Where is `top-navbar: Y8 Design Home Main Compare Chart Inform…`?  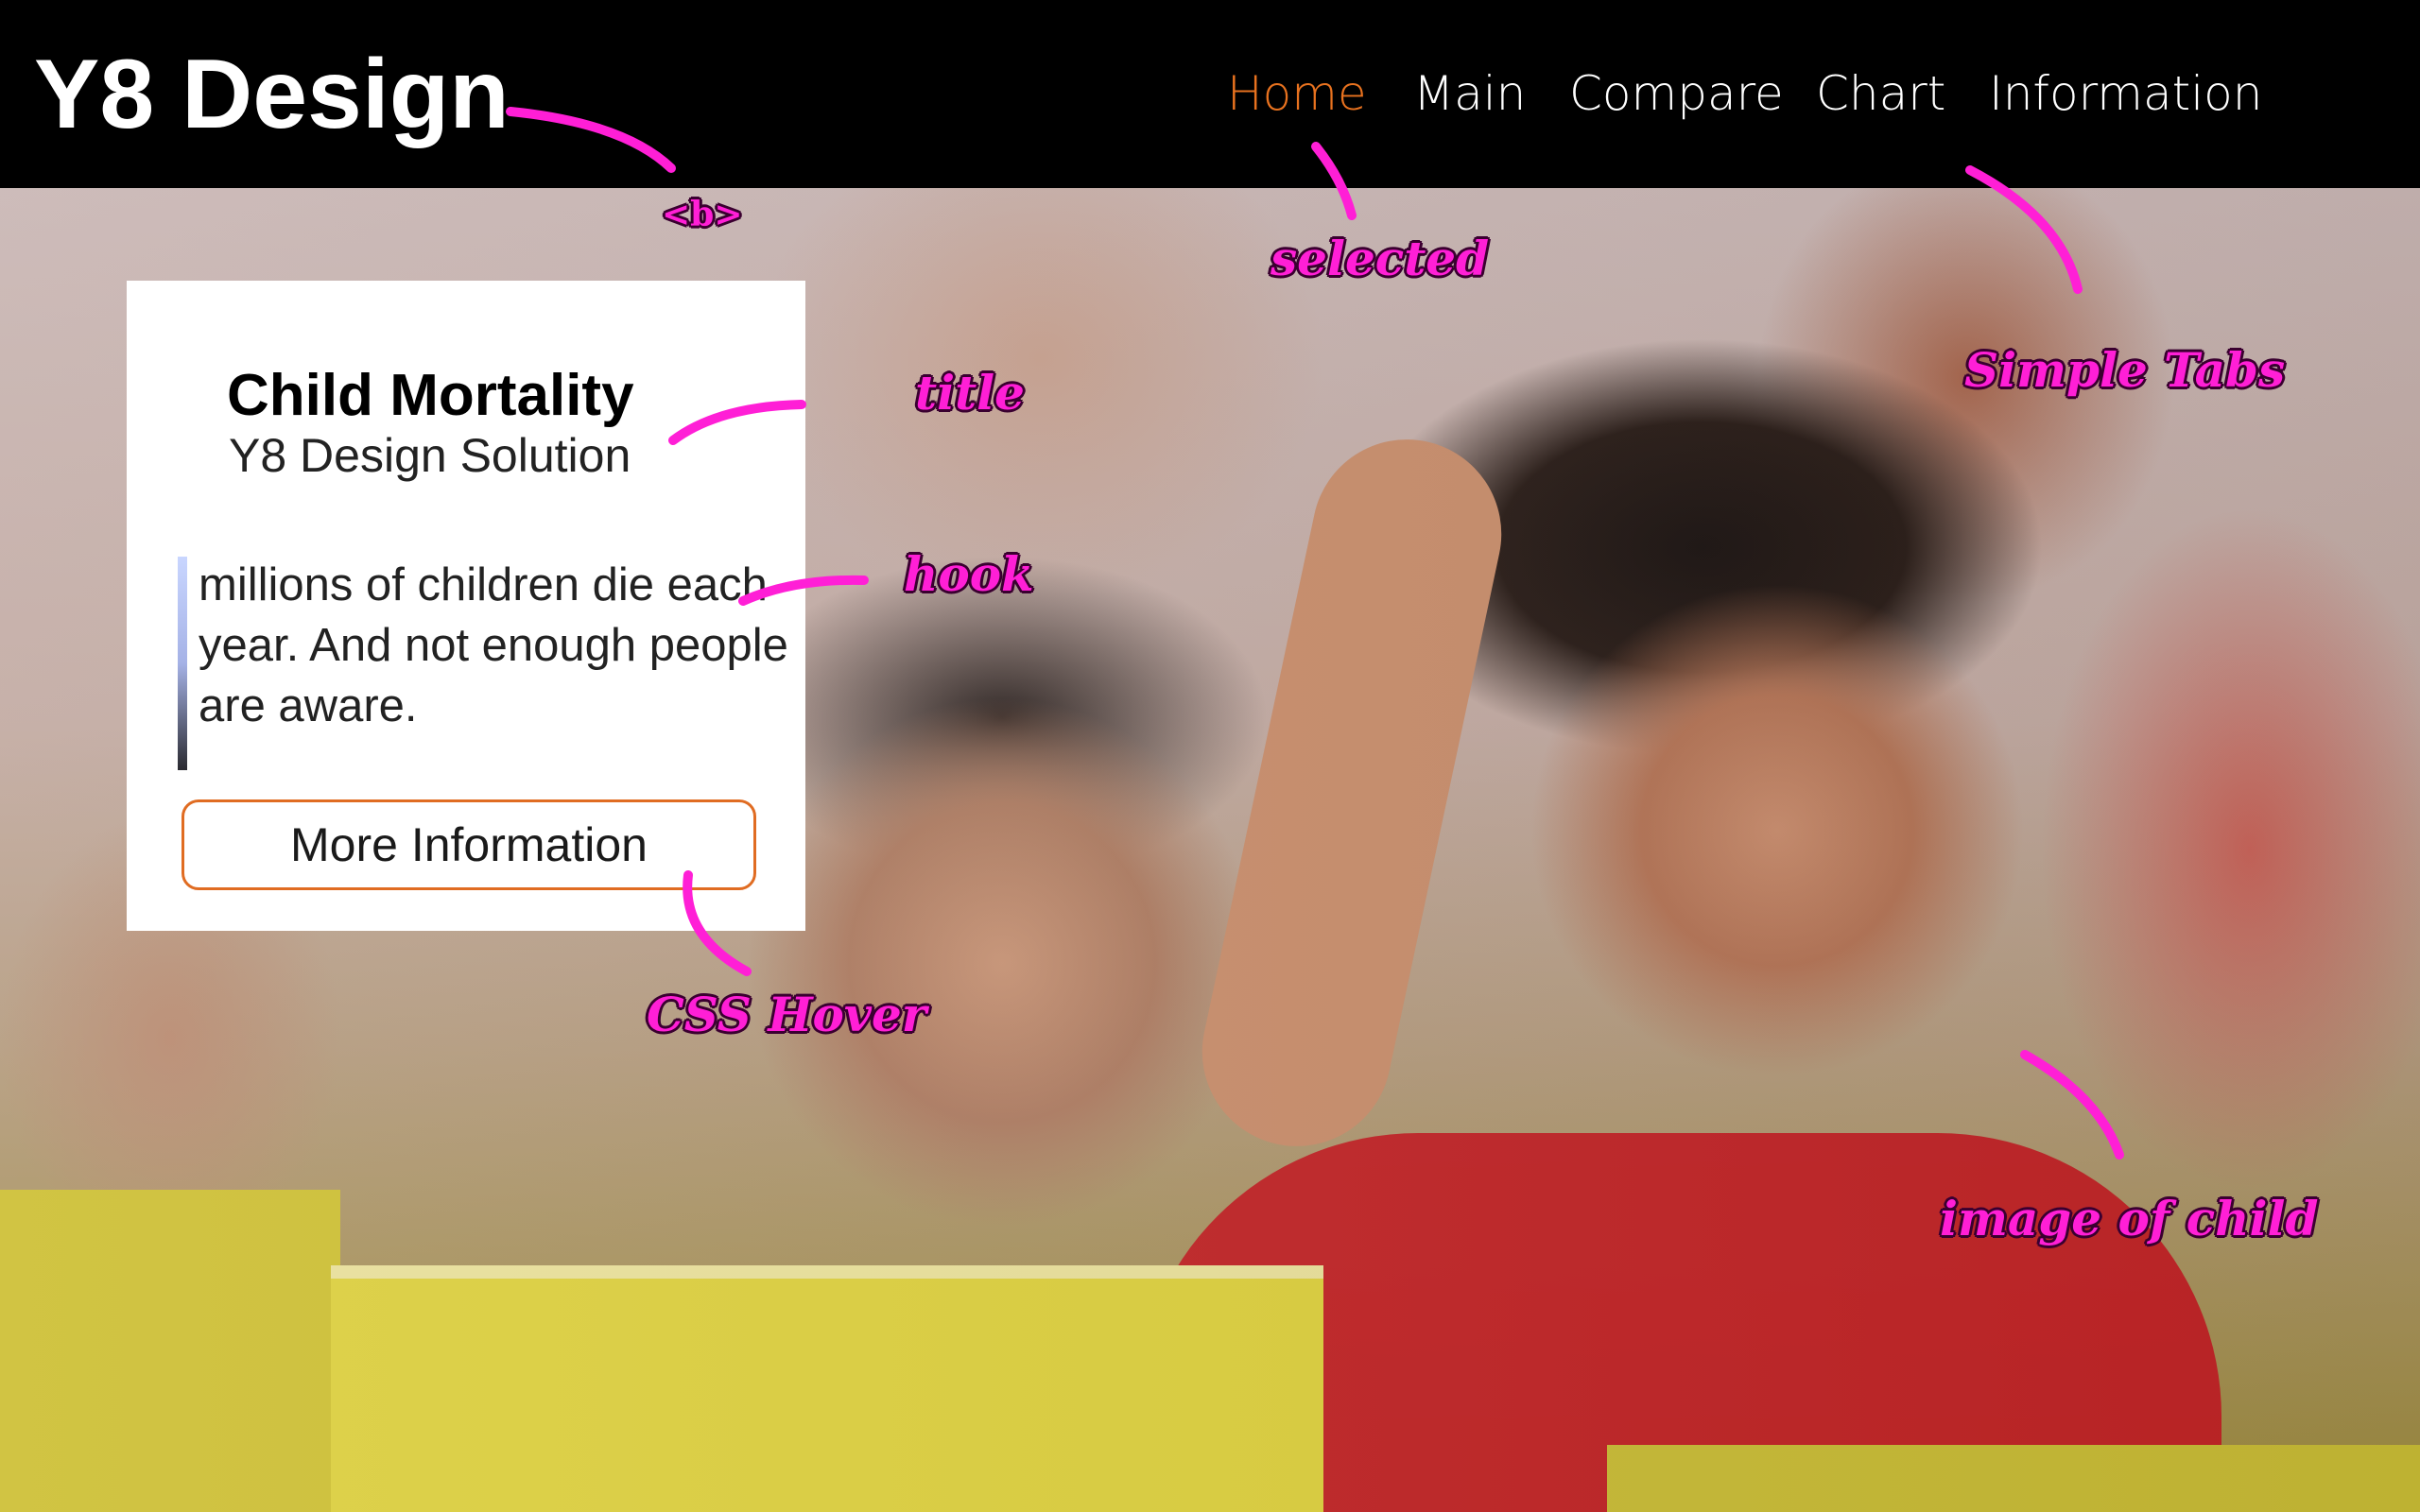 top-navbar: Y8 Design Home Main Compare Chart Inform… is located at coordinates (1210, 94).